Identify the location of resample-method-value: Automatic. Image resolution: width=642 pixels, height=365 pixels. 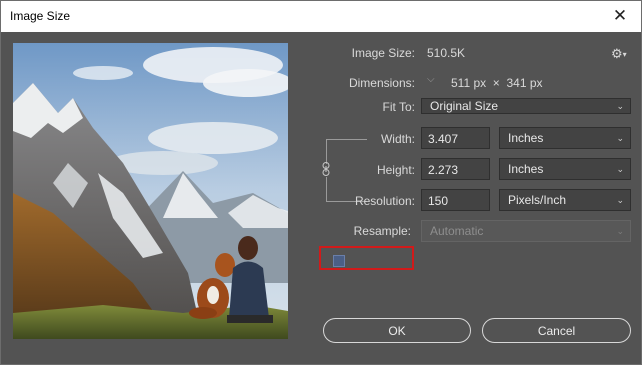
(457, 231).